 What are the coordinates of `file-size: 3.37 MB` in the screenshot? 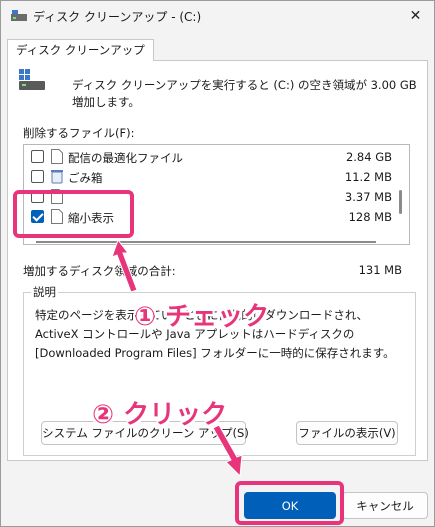 It's located at (368, 197).